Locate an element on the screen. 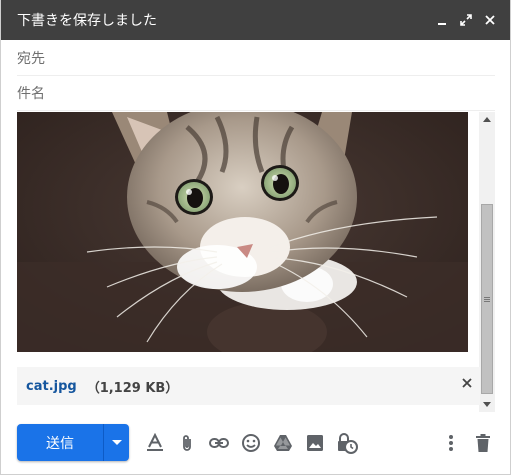  drive-icon is located at coordinates (283, 443).